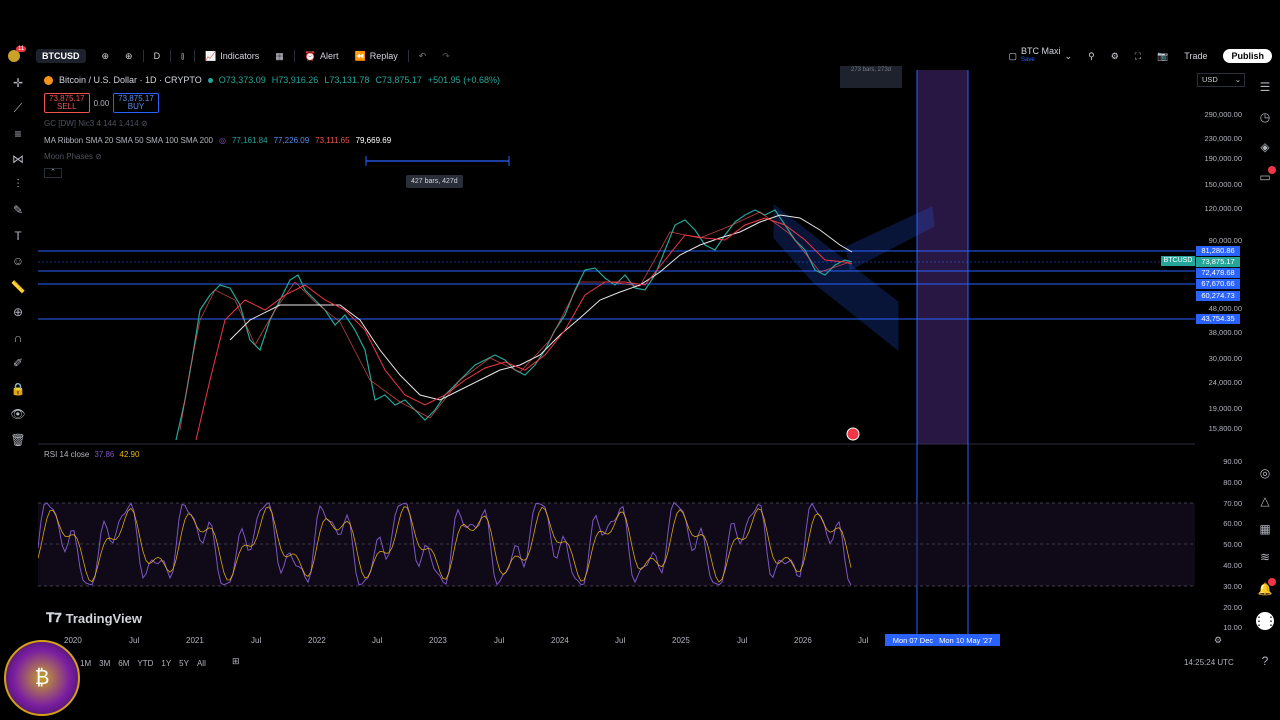 This screenshot has height=720, width=1280. Describe the element at coordinates (182, 56) in the screenshot. I see `chart-type-button: ⫾` at that location.